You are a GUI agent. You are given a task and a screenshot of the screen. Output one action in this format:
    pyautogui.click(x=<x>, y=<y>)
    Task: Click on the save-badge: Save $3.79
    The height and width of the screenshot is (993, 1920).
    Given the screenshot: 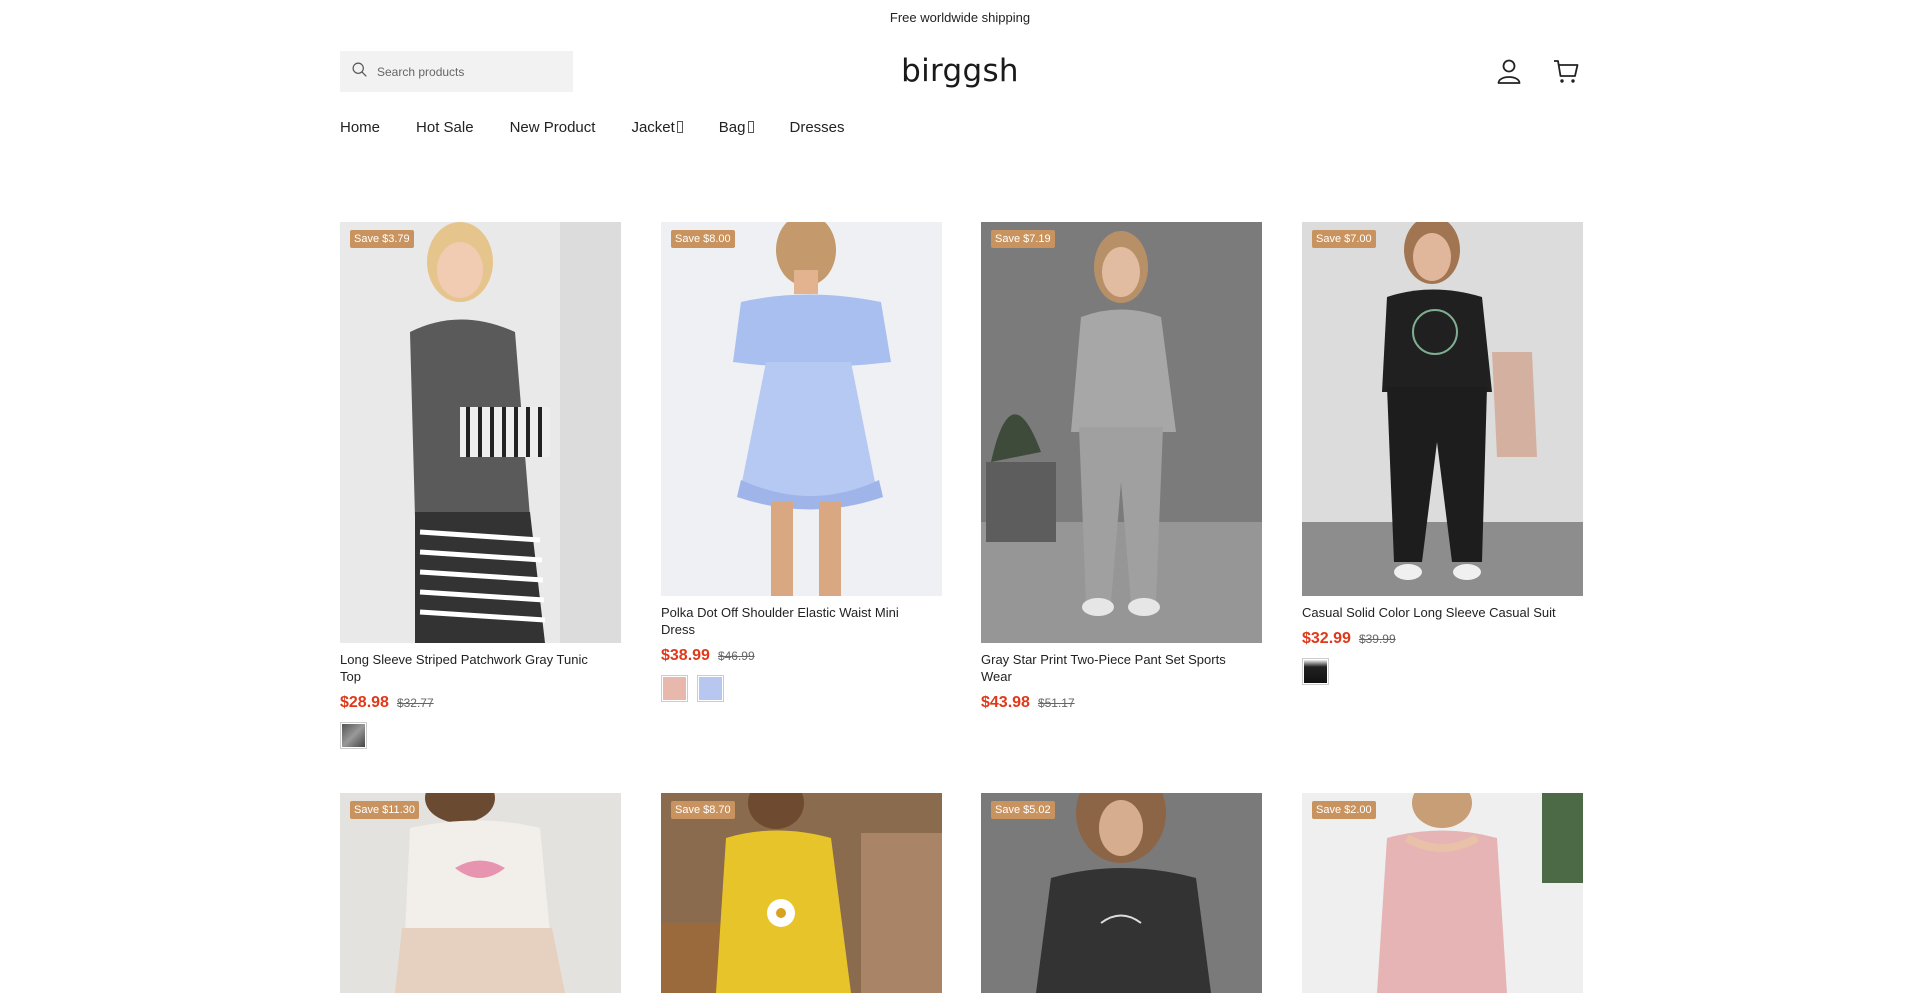 What is the action you would take?
    pyautogui.click(x=382, y=239)
    